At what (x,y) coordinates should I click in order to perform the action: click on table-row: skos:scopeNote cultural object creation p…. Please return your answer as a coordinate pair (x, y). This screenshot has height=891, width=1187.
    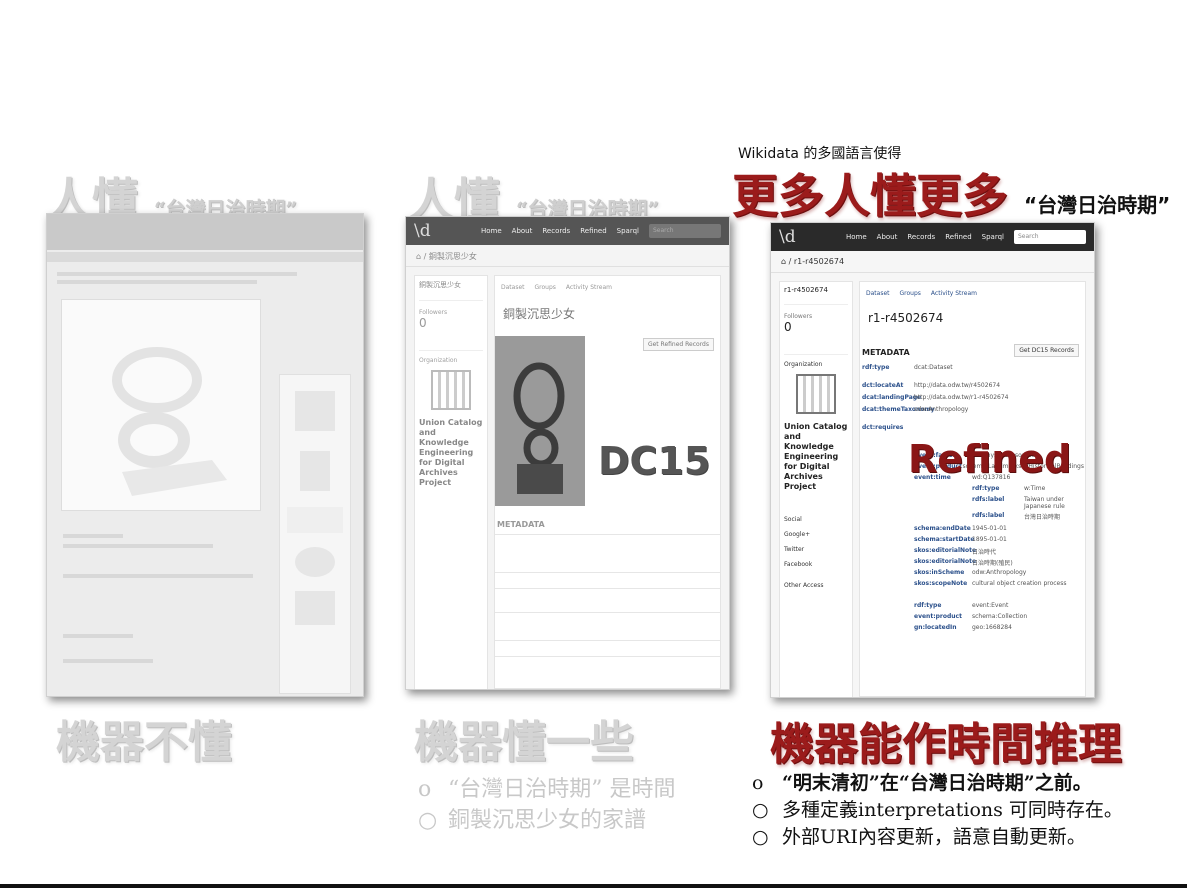
    Looking at the image, I should click on (990, 583).